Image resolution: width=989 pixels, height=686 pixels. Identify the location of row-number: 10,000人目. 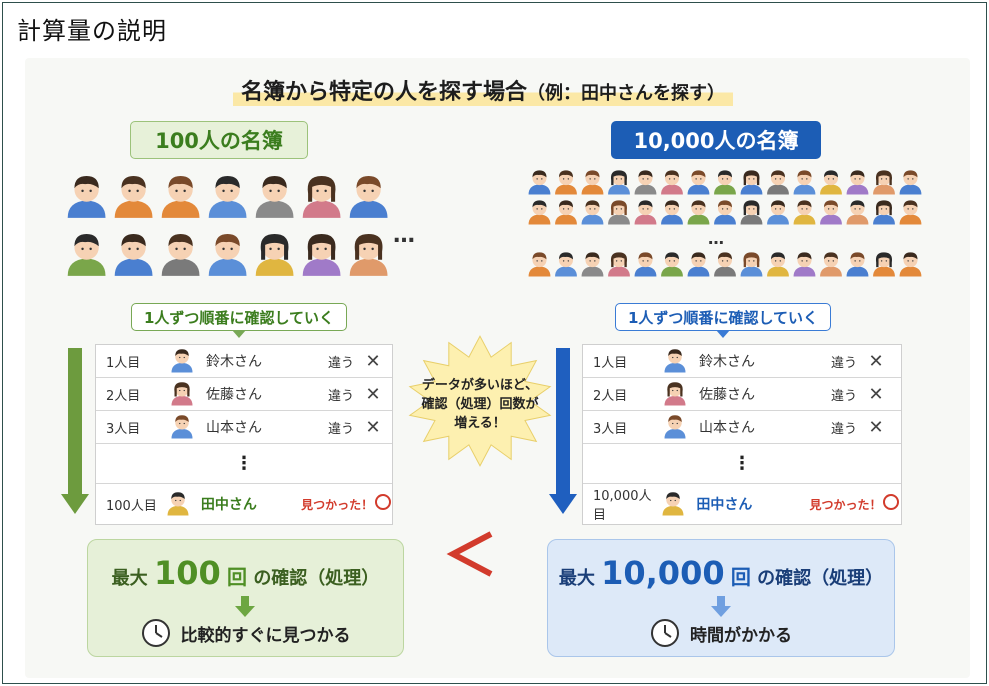
(622, 506).